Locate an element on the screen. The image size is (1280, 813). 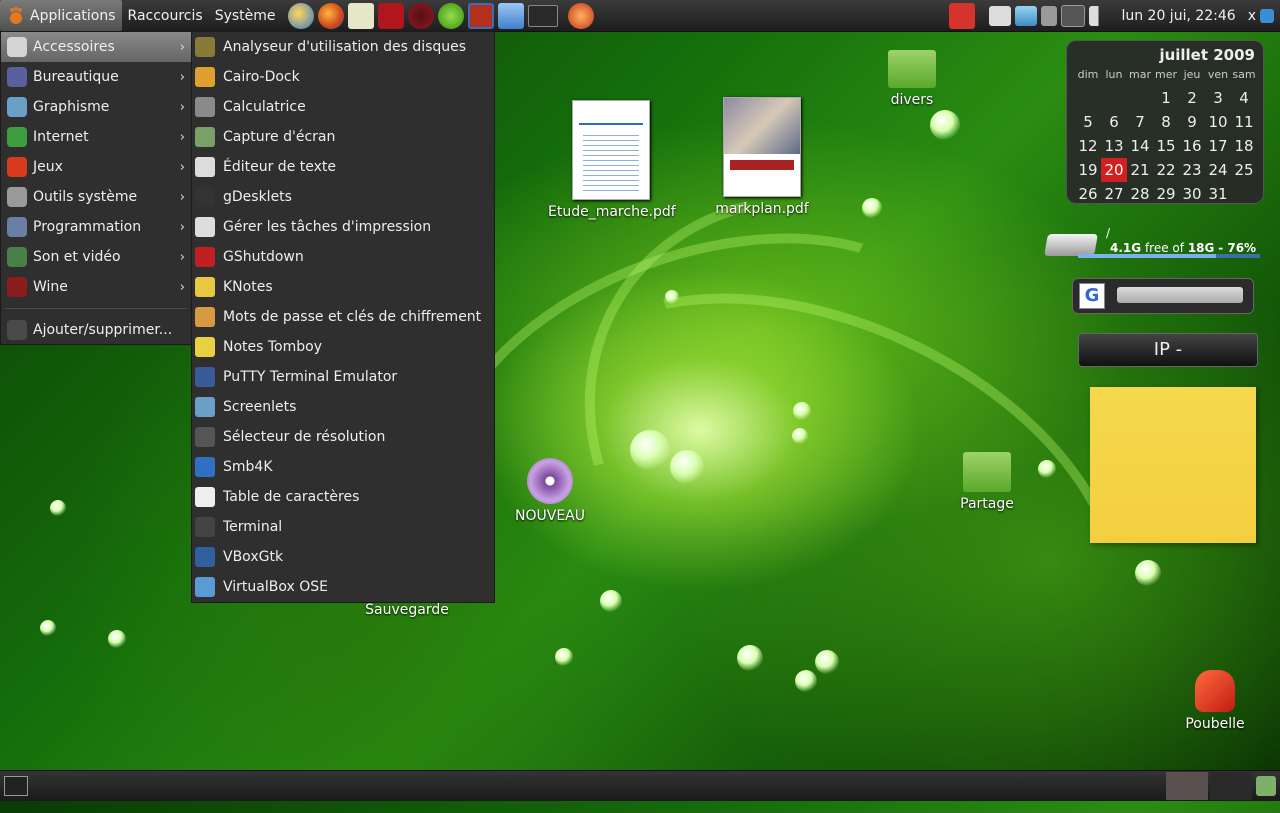
apps-menu-item: Wine › is located at coordinates (96, 287).